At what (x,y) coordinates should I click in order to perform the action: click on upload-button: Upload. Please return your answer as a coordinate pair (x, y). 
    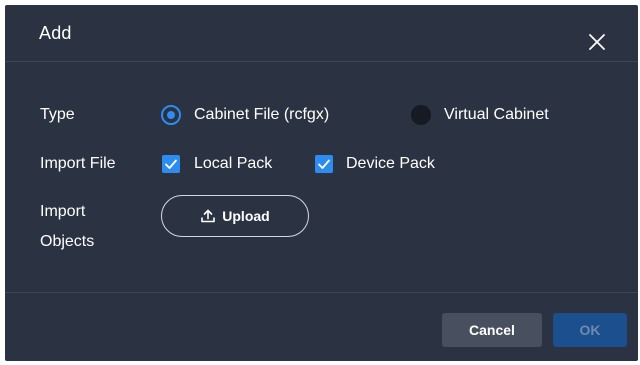
    Looking at the image, I should click on (235, 216).